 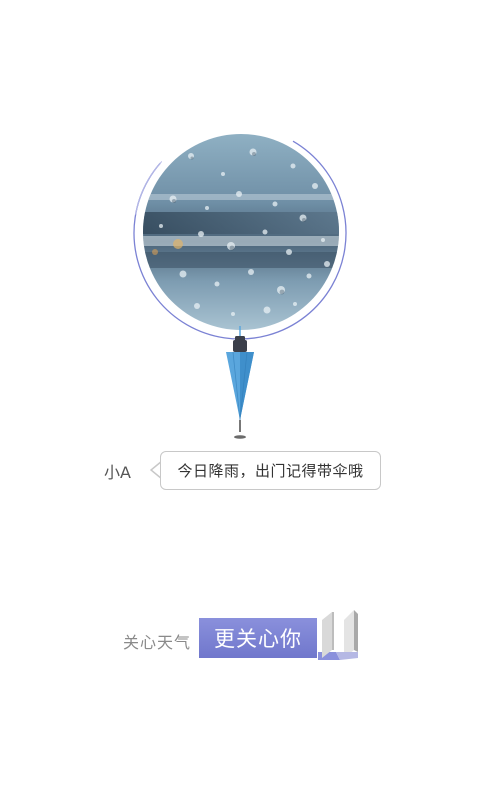 I want to click on message-bubble: 今日降雨，出门记得带伞哦, so click(x=270, y=470).